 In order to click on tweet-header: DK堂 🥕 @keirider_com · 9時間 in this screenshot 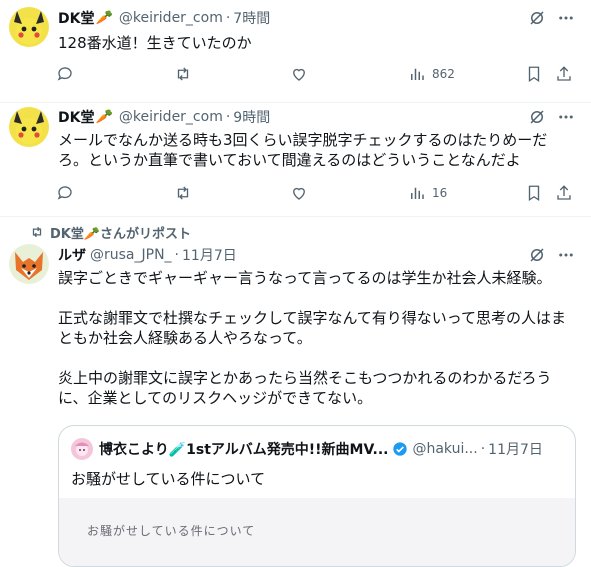, I will do `click(164, 117)`.